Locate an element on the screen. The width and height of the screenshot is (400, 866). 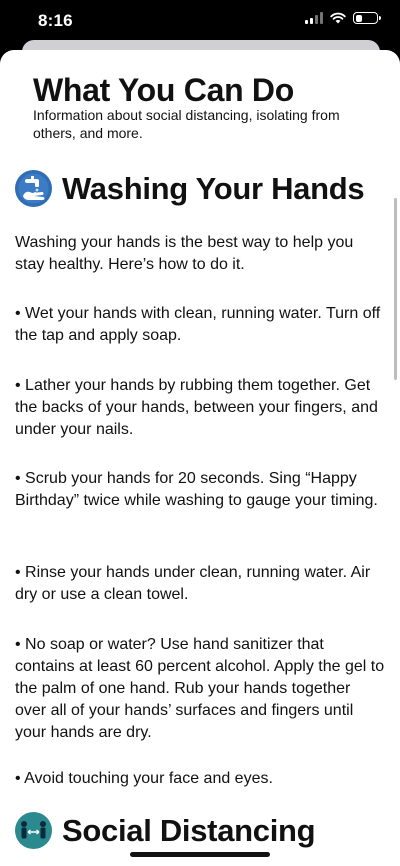
paragraph-step-face: • Avoid touching your face and eyes. is located at coordinates (144, 778).